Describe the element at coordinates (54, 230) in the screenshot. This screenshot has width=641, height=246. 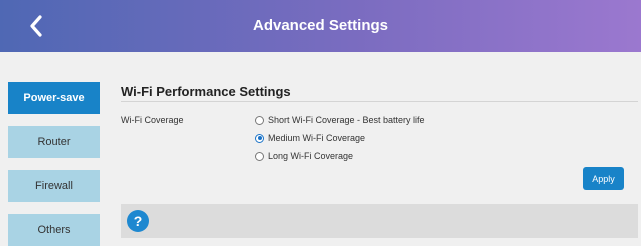
I see `sidebar-item-others: Others` at that location.